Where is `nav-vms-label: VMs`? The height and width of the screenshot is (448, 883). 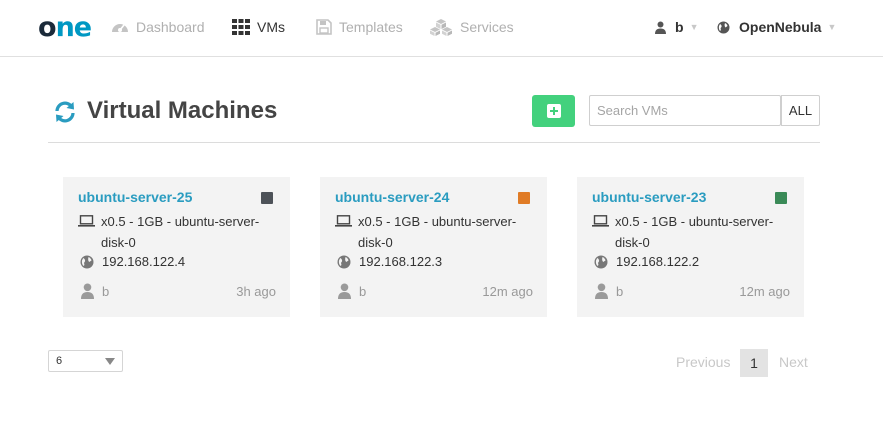 nav-vms-label: VMs is located at coordinates (271, 27).